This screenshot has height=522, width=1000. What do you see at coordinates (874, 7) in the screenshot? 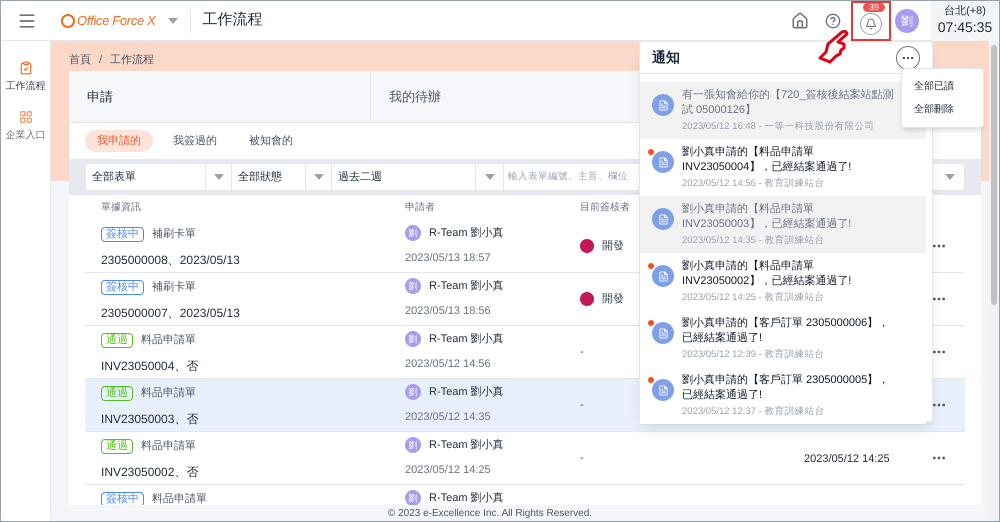
I see `notification-badge: 39` at bounding box center [874, 7].